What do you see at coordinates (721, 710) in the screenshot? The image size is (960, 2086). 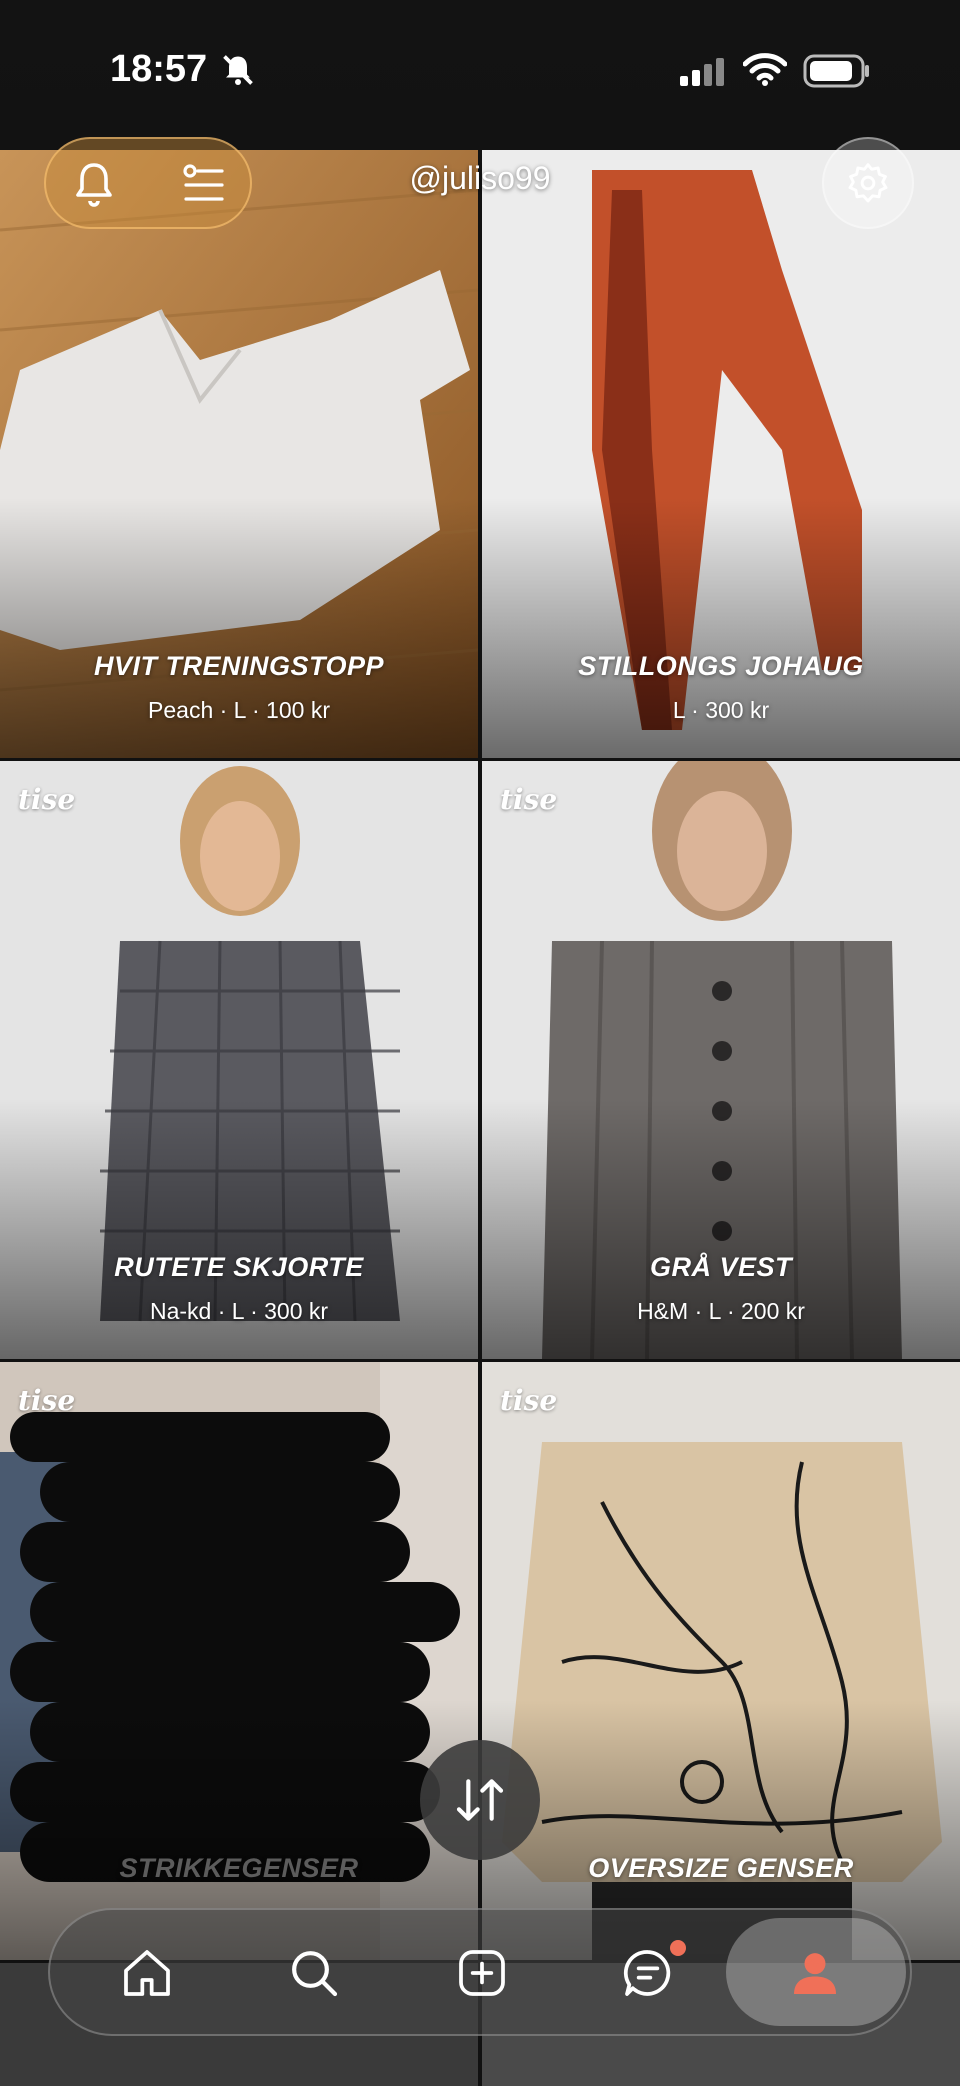 I see `listing-meta: L · 300 kr` at bounding box center [721, 710].